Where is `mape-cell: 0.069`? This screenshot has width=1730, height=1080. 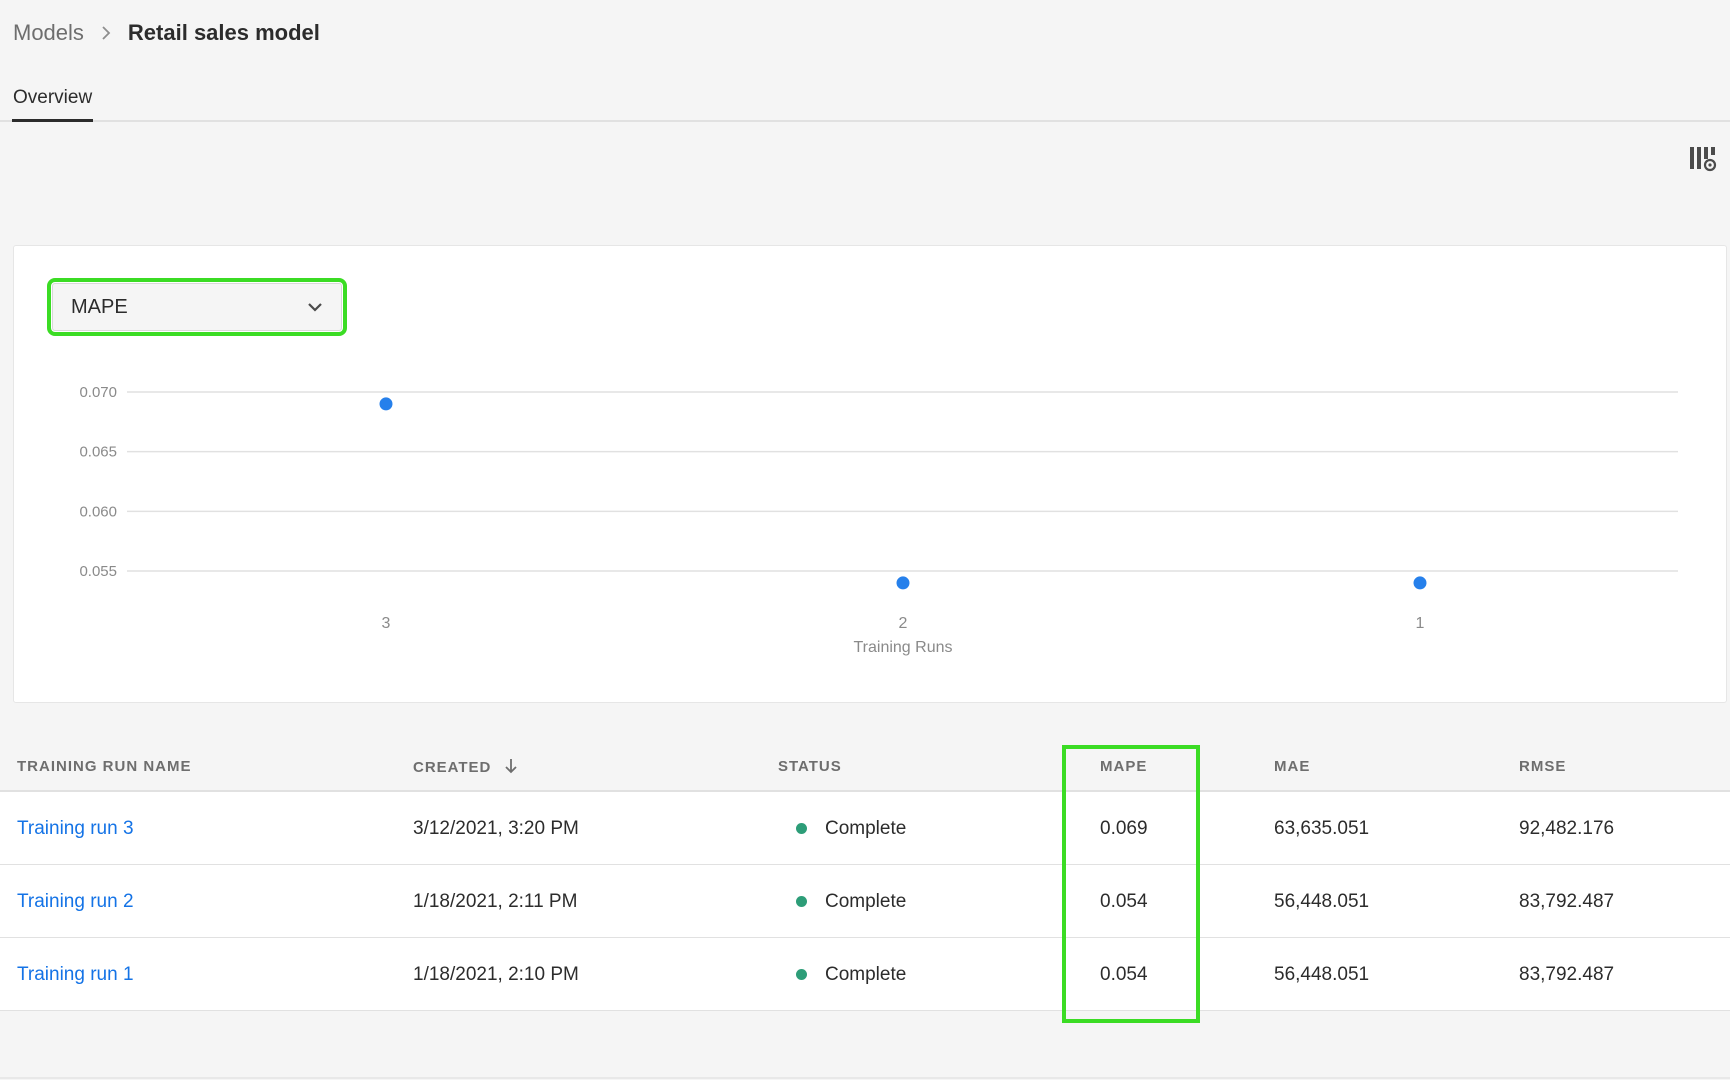 mape-cell: 0.069 is located at coordinates (1124, 828).